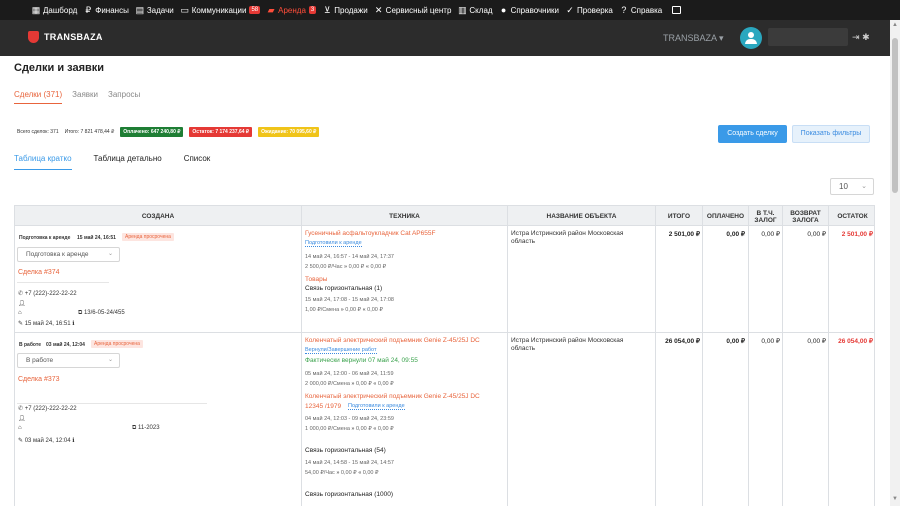 Image resolution: width=900 pixels, height=506 pixels. What do you see at coordinates (677, 10) in the screenshot?
I see `messages-icon` at bounding box center [677, 10].